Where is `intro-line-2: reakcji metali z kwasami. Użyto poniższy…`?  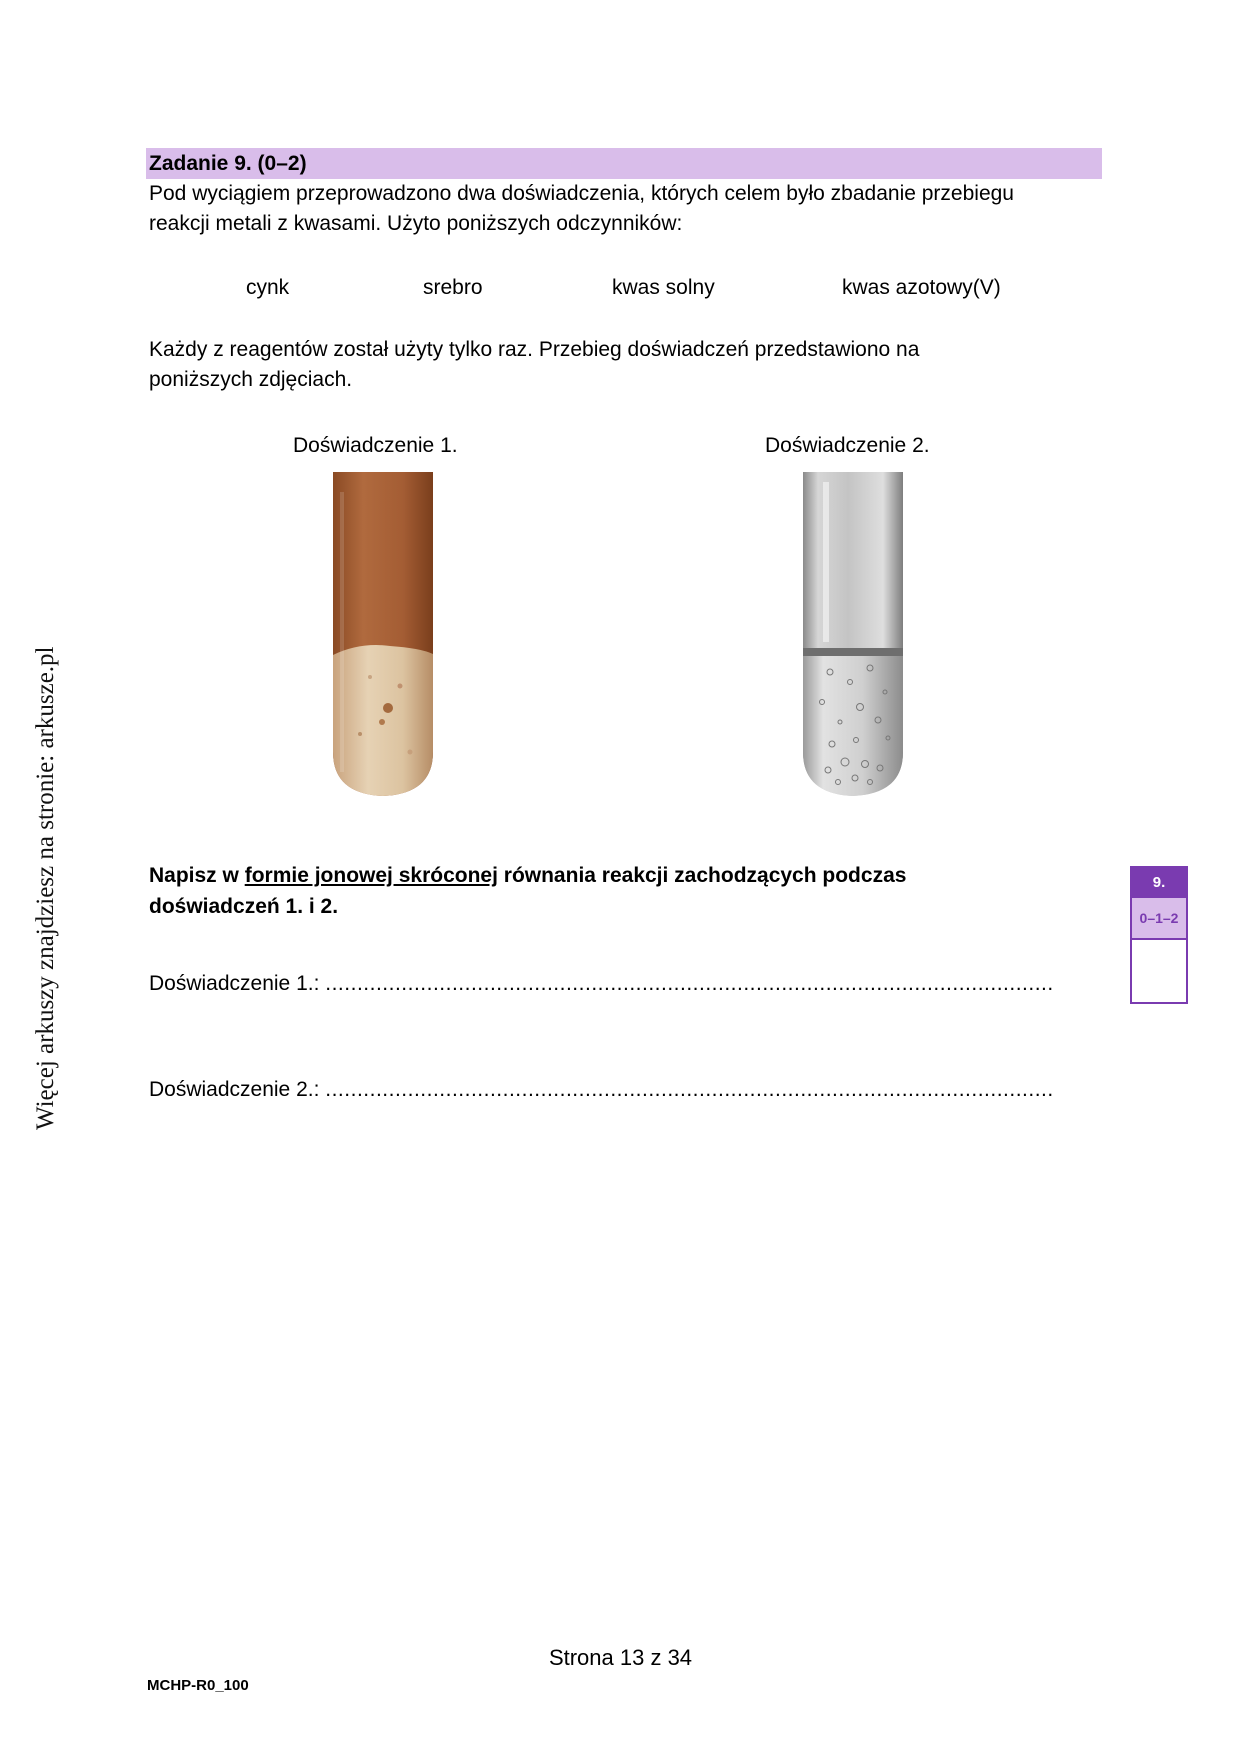
intro-line-2: reakcji metali z kwasami. Użyto poniższy… is located at coordinates (416, 223).